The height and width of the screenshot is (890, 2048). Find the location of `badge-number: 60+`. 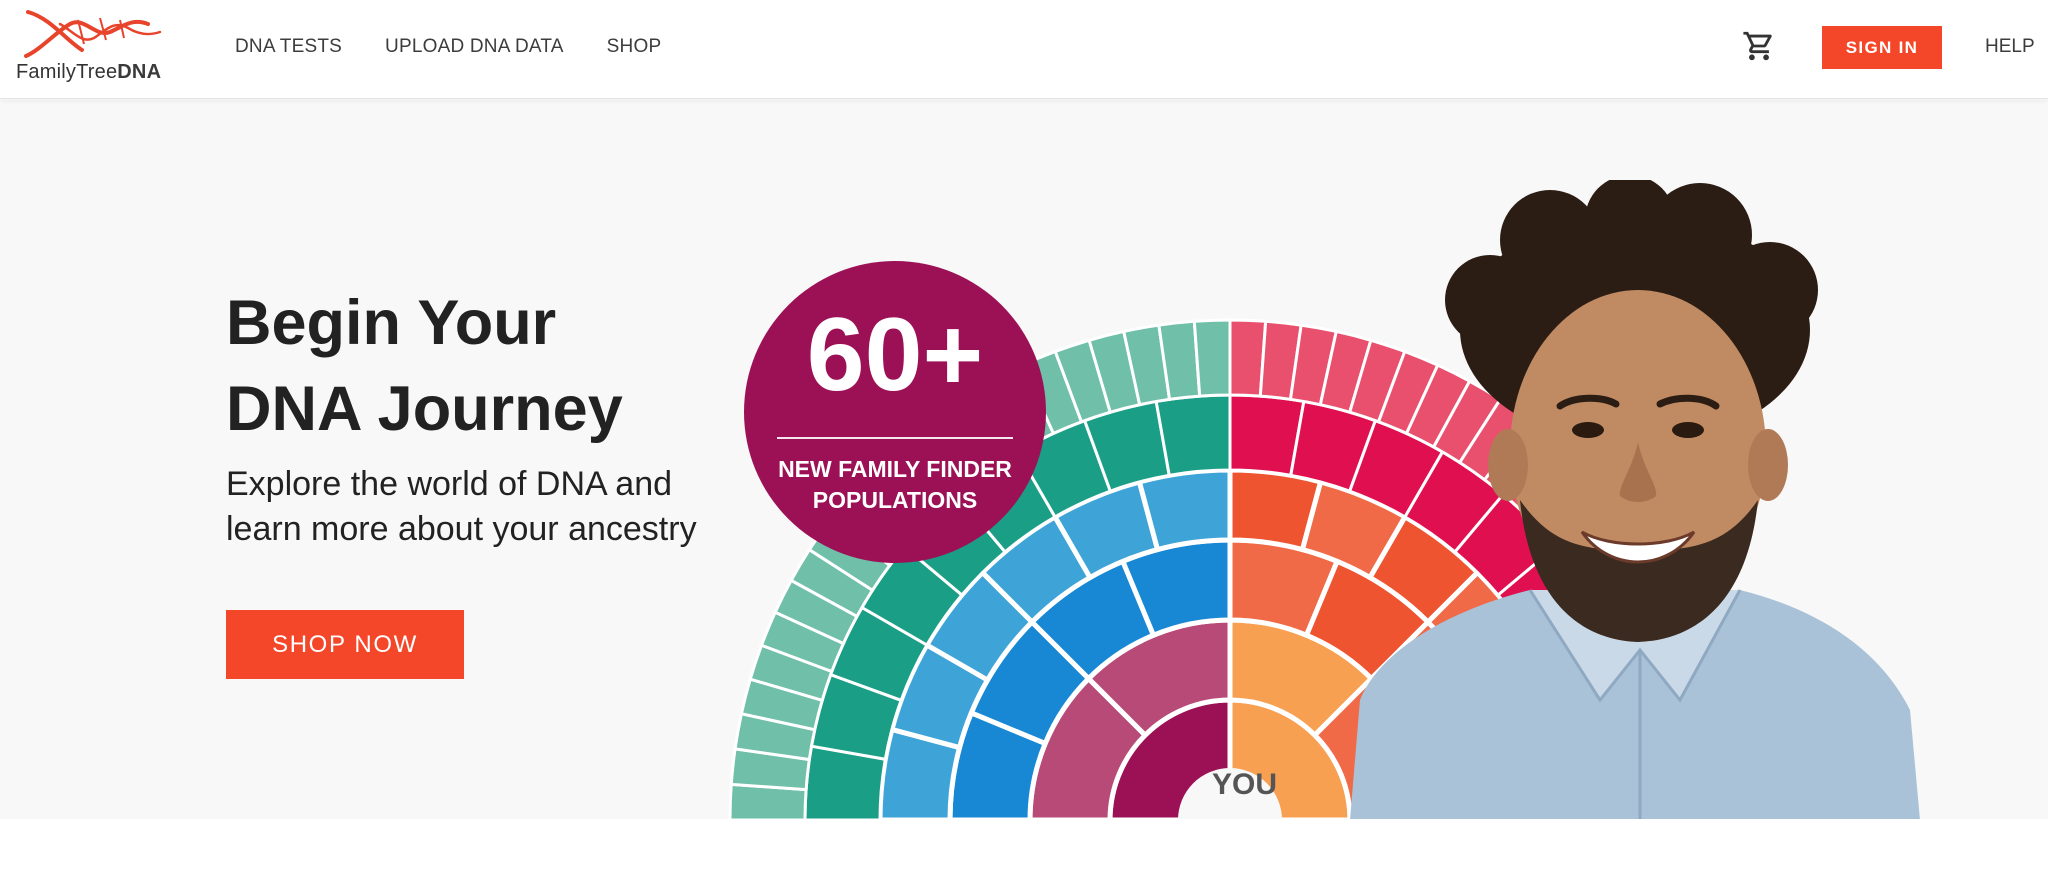

badge-number: 60+ is located at coordinates (895, 355).